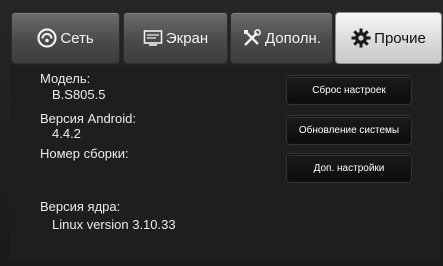 The image size is (443, 266). What do you see at coordinates (84, 153) in the screenshot?
I see `build-number-label: Номер сборки:` at bounding box center [84, 153].